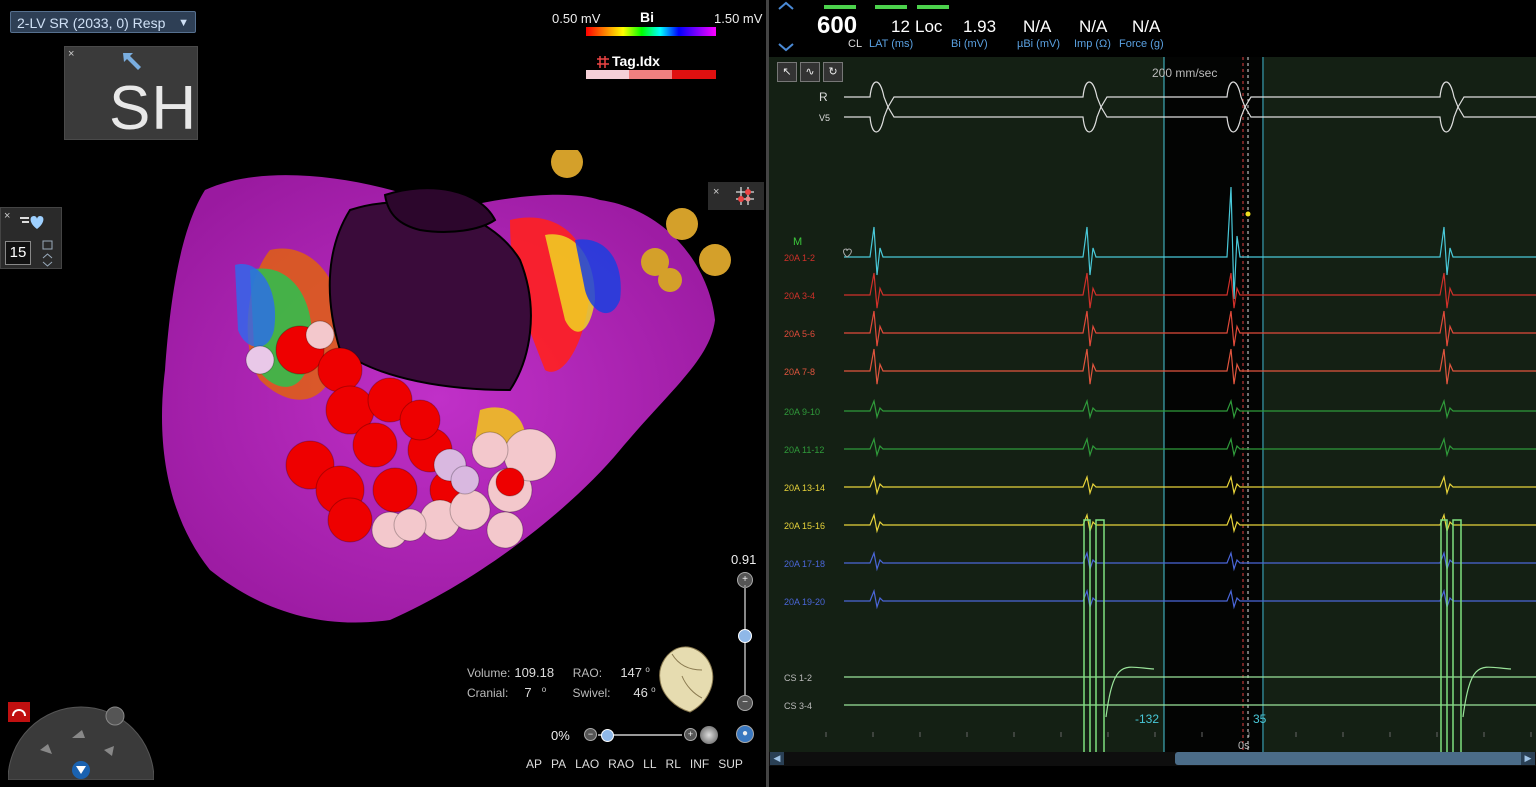  What do you see at coordinates (823, 97) in the screenshot?
I see `channel-label: R` at bounding box center [823, 97].